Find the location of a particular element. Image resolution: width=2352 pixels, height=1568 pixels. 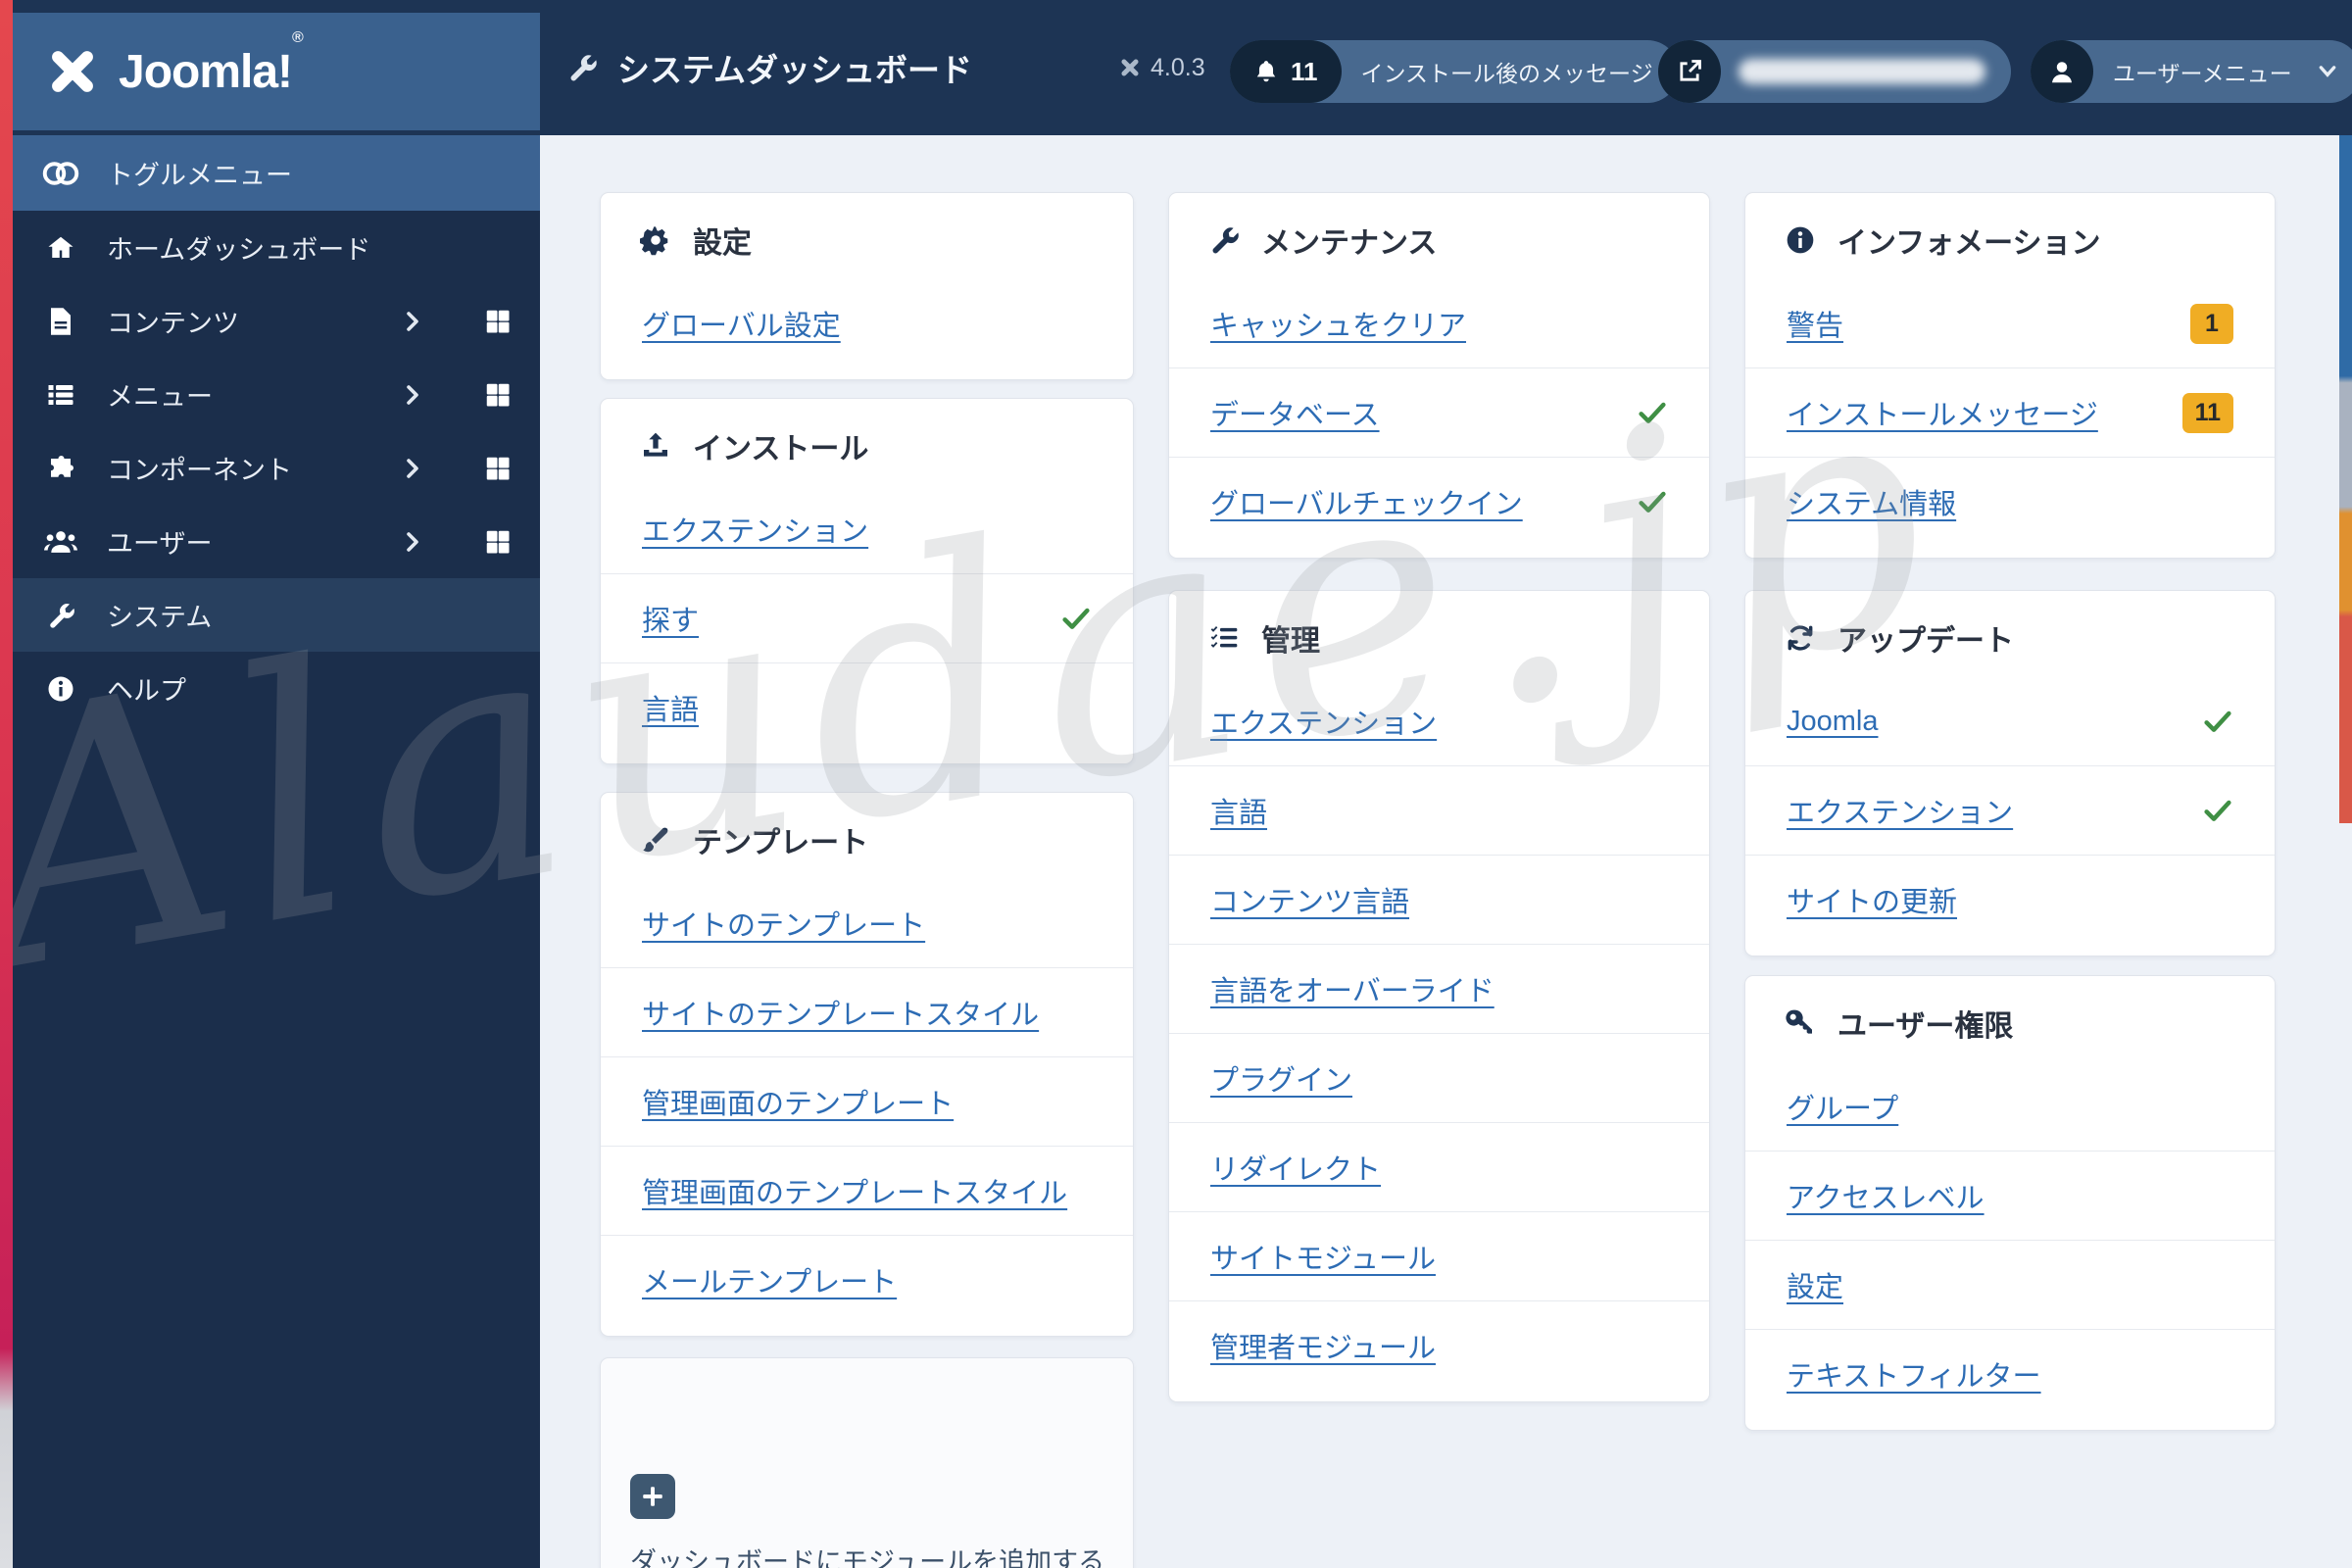

link-site-modules: サイトモジュール is located at coordinates (1323, 1256).